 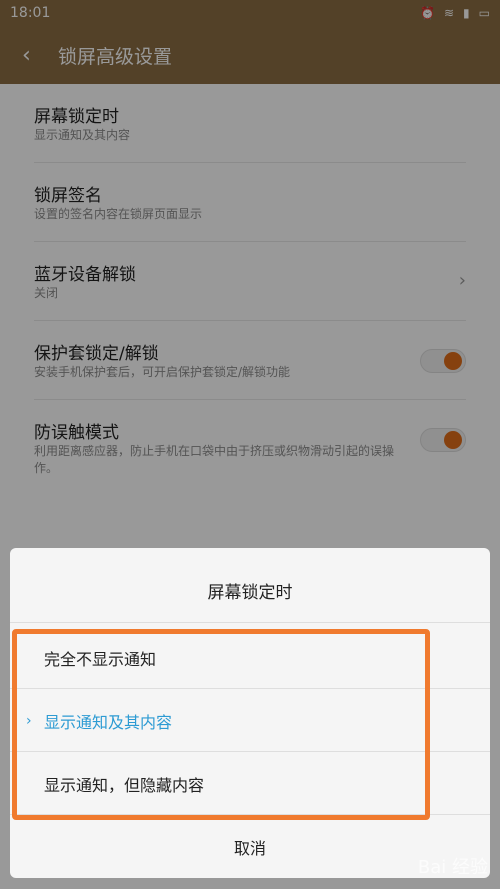 What do you see at coordinates (250, 593) in the screenshot?
I see `dialog-title: 屏幕锁定时` at bounding box center [250, 593].